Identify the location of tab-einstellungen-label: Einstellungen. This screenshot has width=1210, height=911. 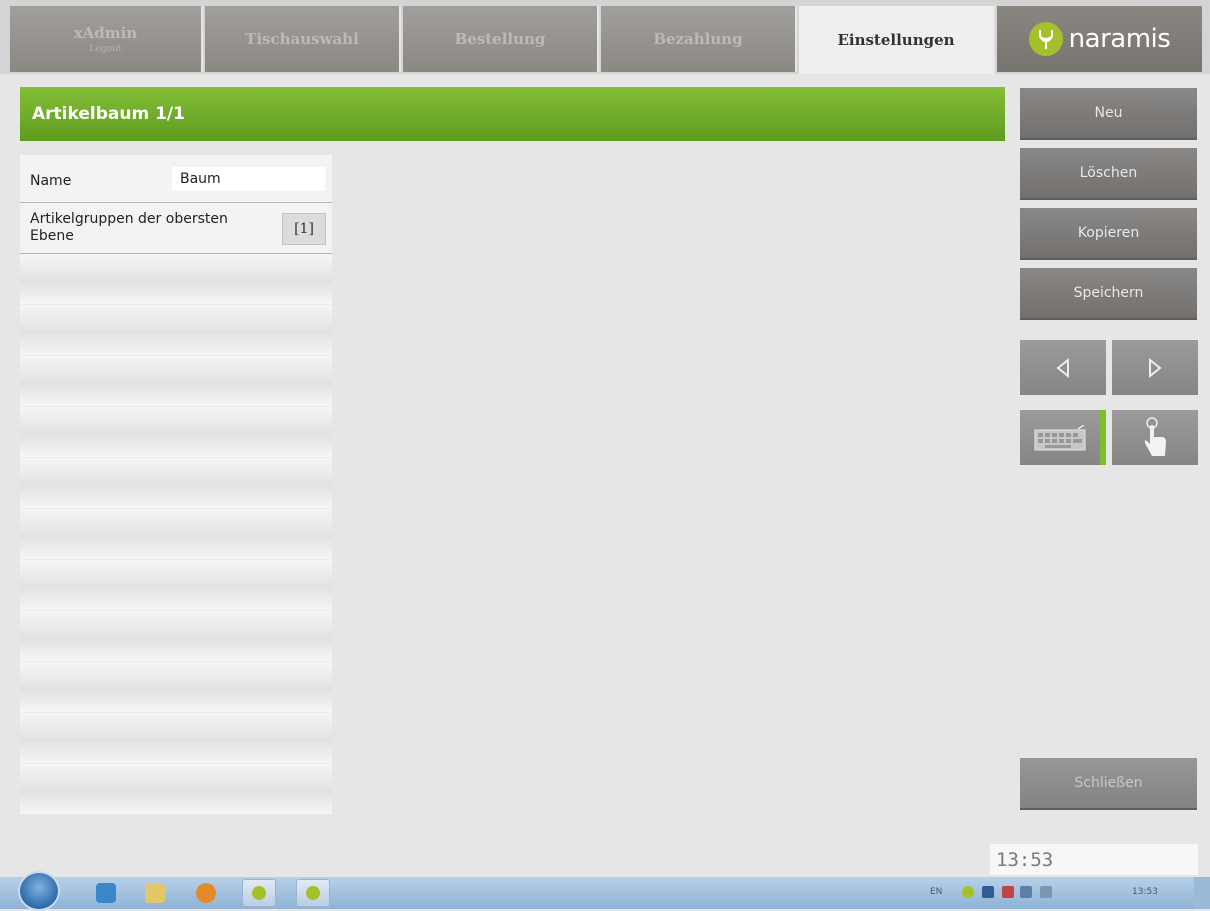
(896, 40).